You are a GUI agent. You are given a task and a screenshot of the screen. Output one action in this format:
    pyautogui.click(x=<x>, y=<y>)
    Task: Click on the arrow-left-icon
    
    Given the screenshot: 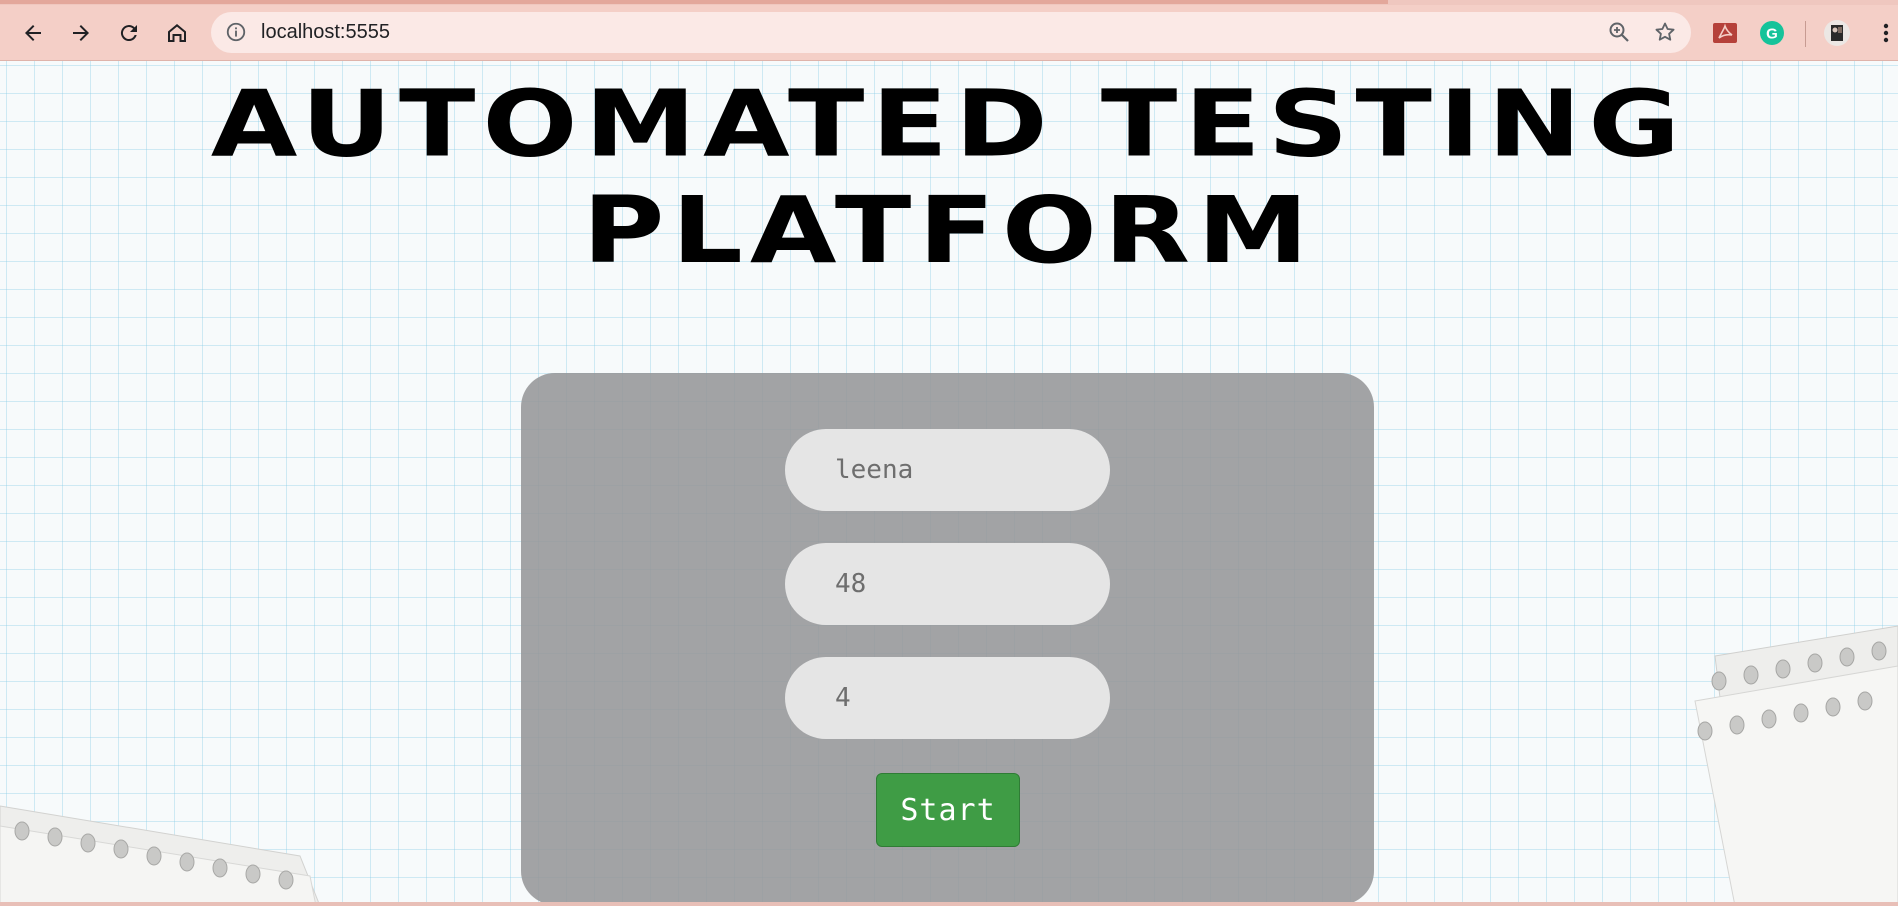 What is the action you would take?
    pyautogui.click(x=33, y=33)
    